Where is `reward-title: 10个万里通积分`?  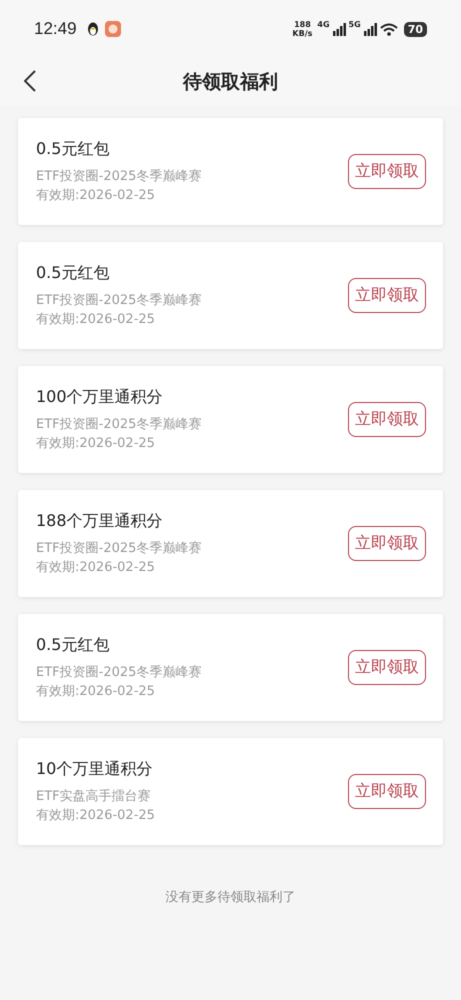
reward-title: 10个万里通积分 is located at coordinates (95, 769).